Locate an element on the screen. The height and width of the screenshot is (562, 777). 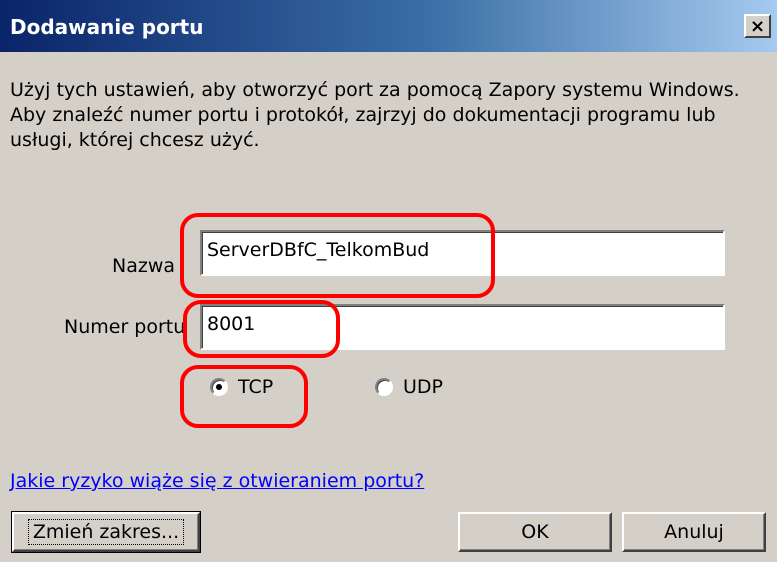
radio-unchecked-icon is located at coordinates (384, 387).